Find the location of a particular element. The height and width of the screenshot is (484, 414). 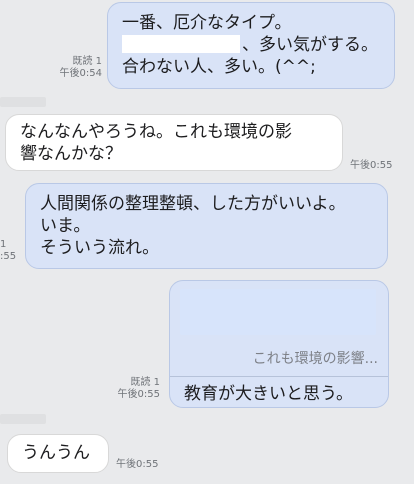

redacted-block is located at coordinates (181, 44).